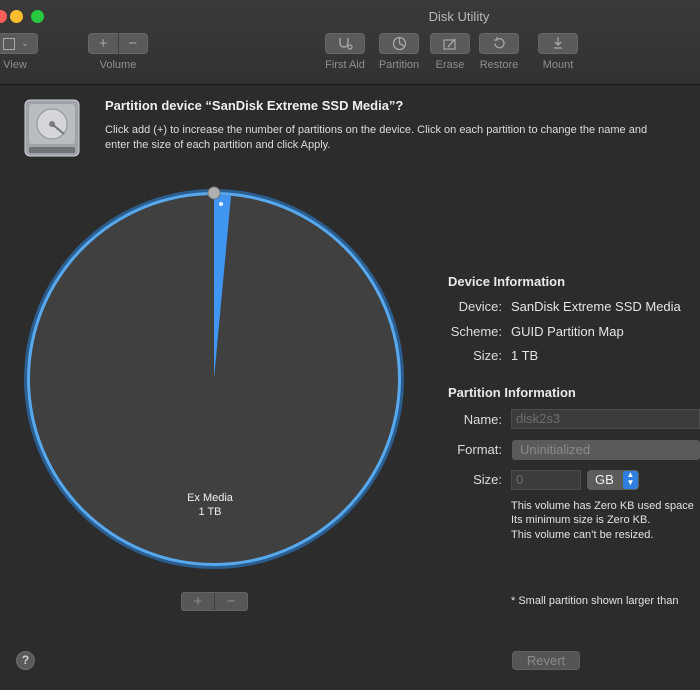 This screenshot has height=700, width=700. Describe the element at coordinates (25, 43) in the screenshot. I see `chevron-down-icon: ⌄` at that location.